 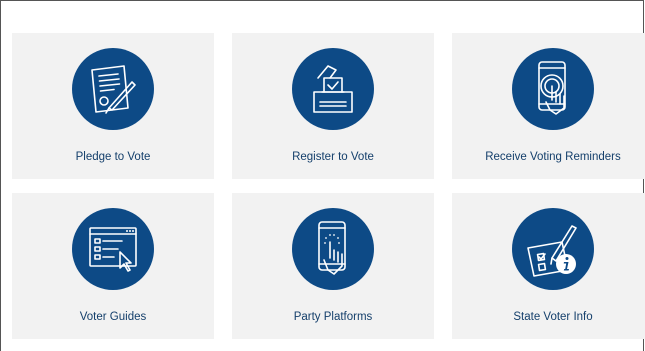 What do you see at coordinates (333, 157) in the screenshot?
I see `tile-label: Register to Vote` at bounding box center [333, 157].